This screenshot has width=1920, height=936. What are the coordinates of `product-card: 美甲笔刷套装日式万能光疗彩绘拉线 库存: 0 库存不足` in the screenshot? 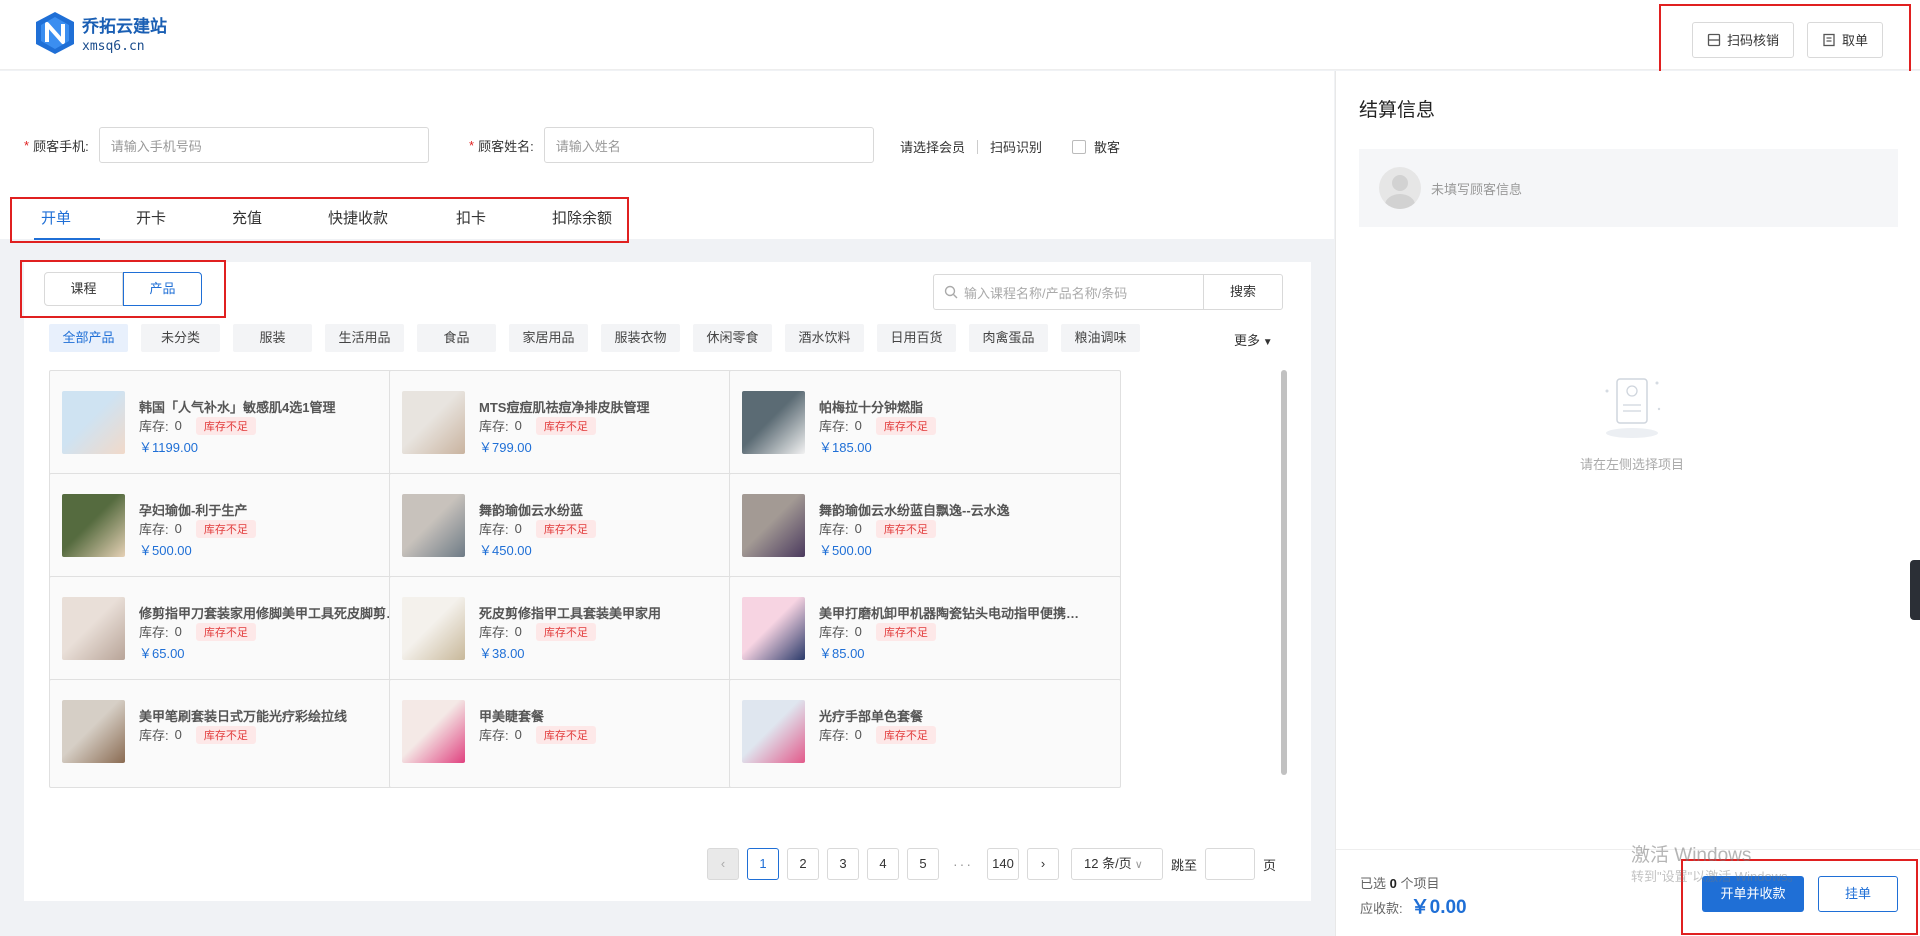 It's located at (245, 733).